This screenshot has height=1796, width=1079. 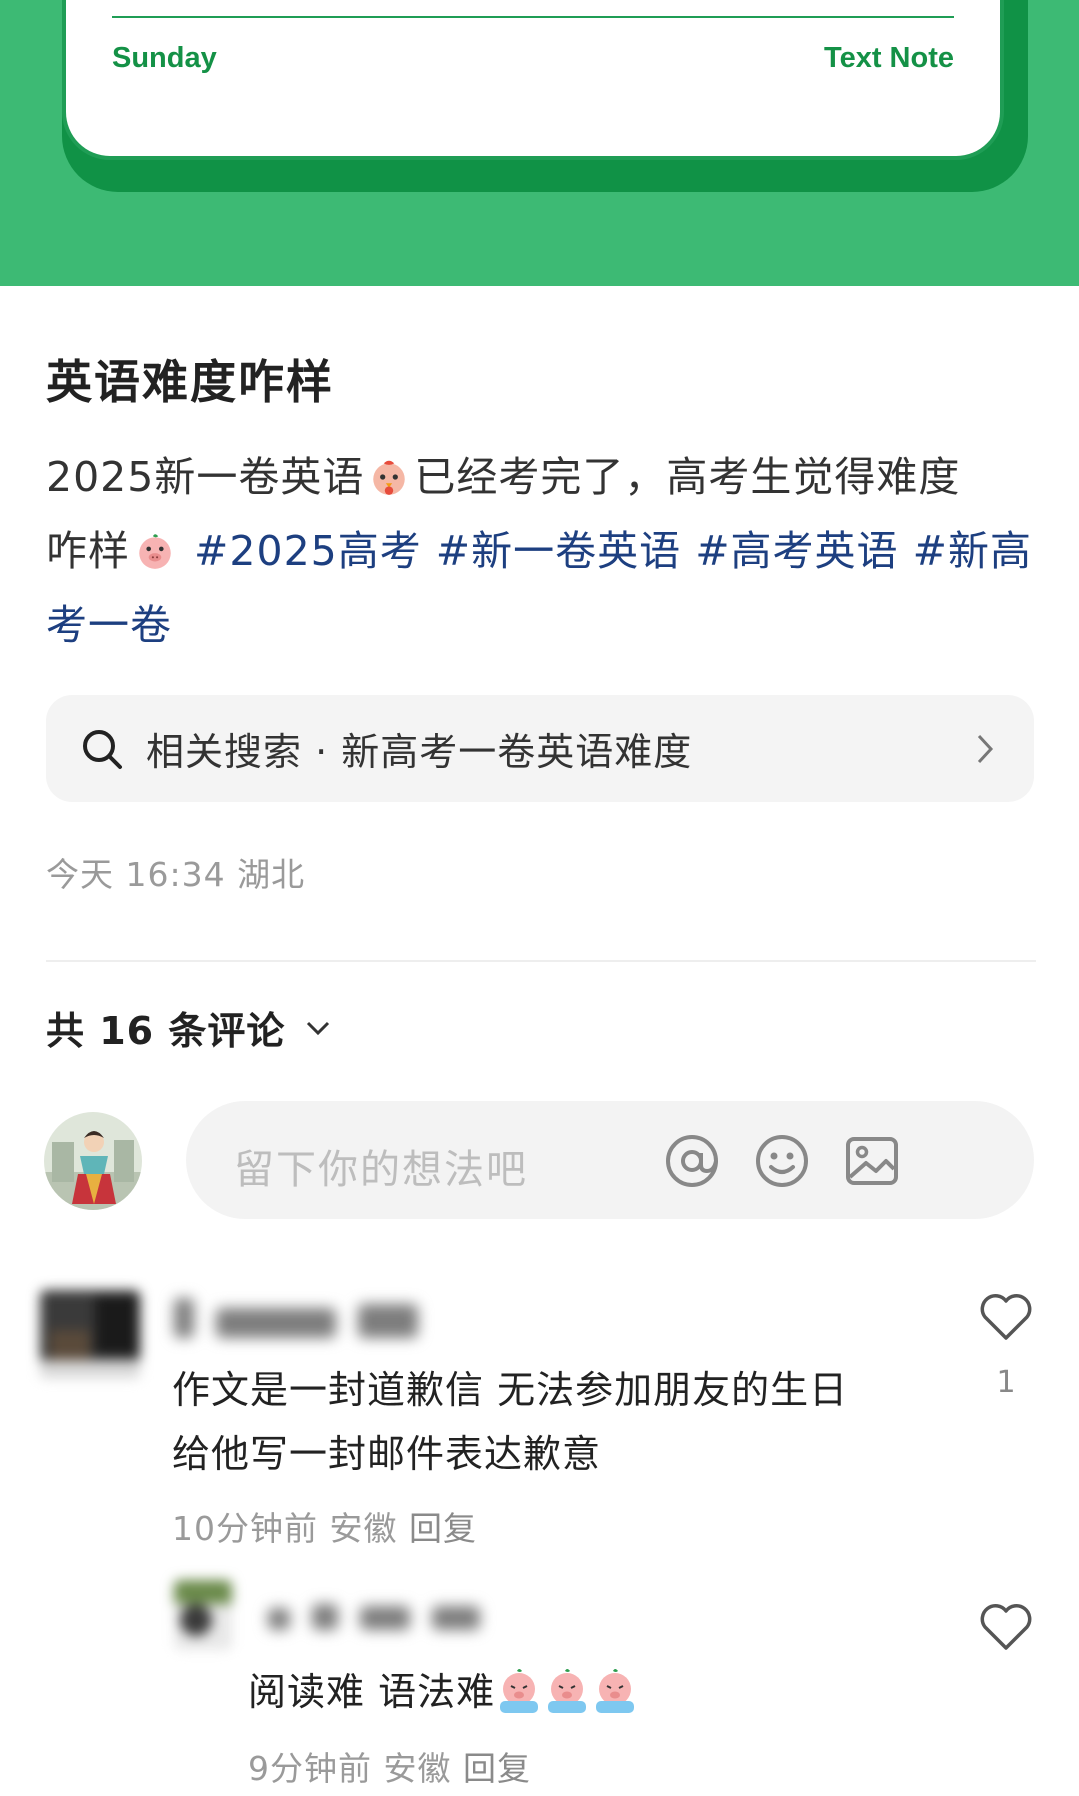 What do you see at coordinates (372, 1692) in the screenshot?
I see `comment-text-line: 阅读难 语法难` at bounding box center [372, 1692].